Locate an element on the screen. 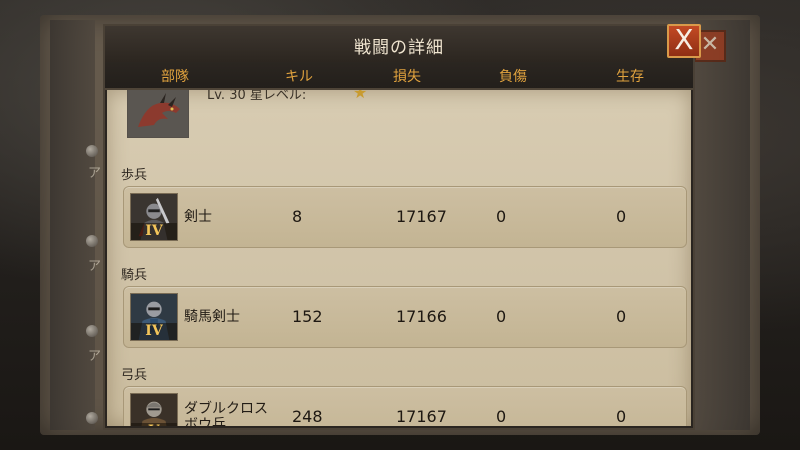 The height and width of the screenshot is (450, 800). section-label-cavalry: 騎兵 is located at coordinates (134, 275).